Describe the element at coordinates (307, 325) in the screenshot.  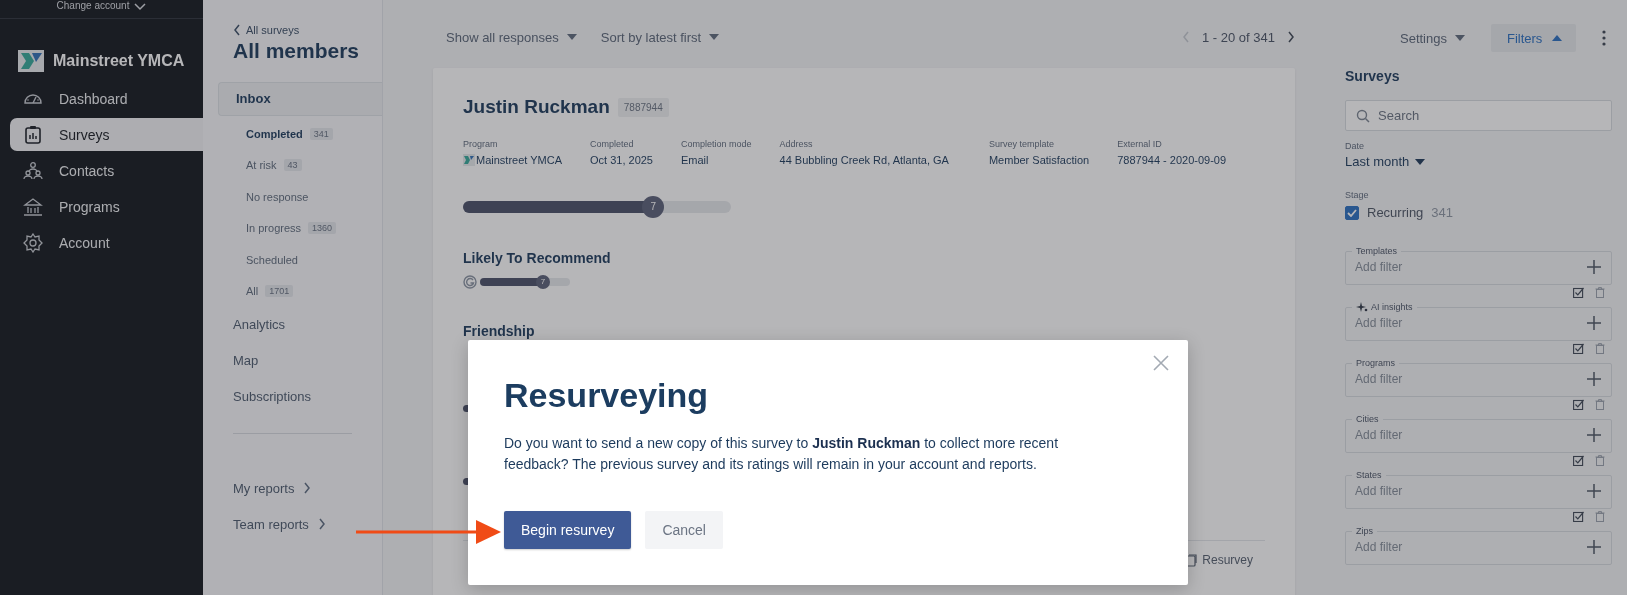
I see `section-link: Analytics` at that location.